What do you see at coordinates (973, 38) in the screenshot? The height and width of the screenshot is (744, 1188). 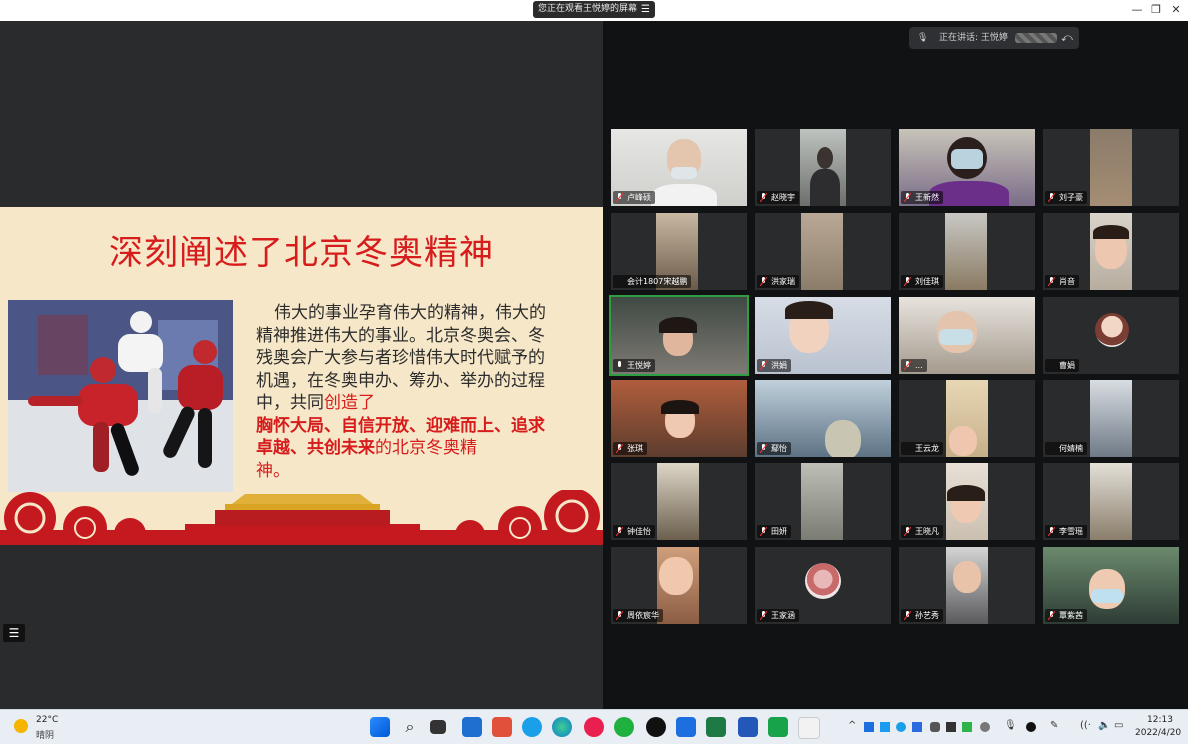 I see `speaking-label: 正在讲话: 王悦婷` at bounding box center [973, 38].